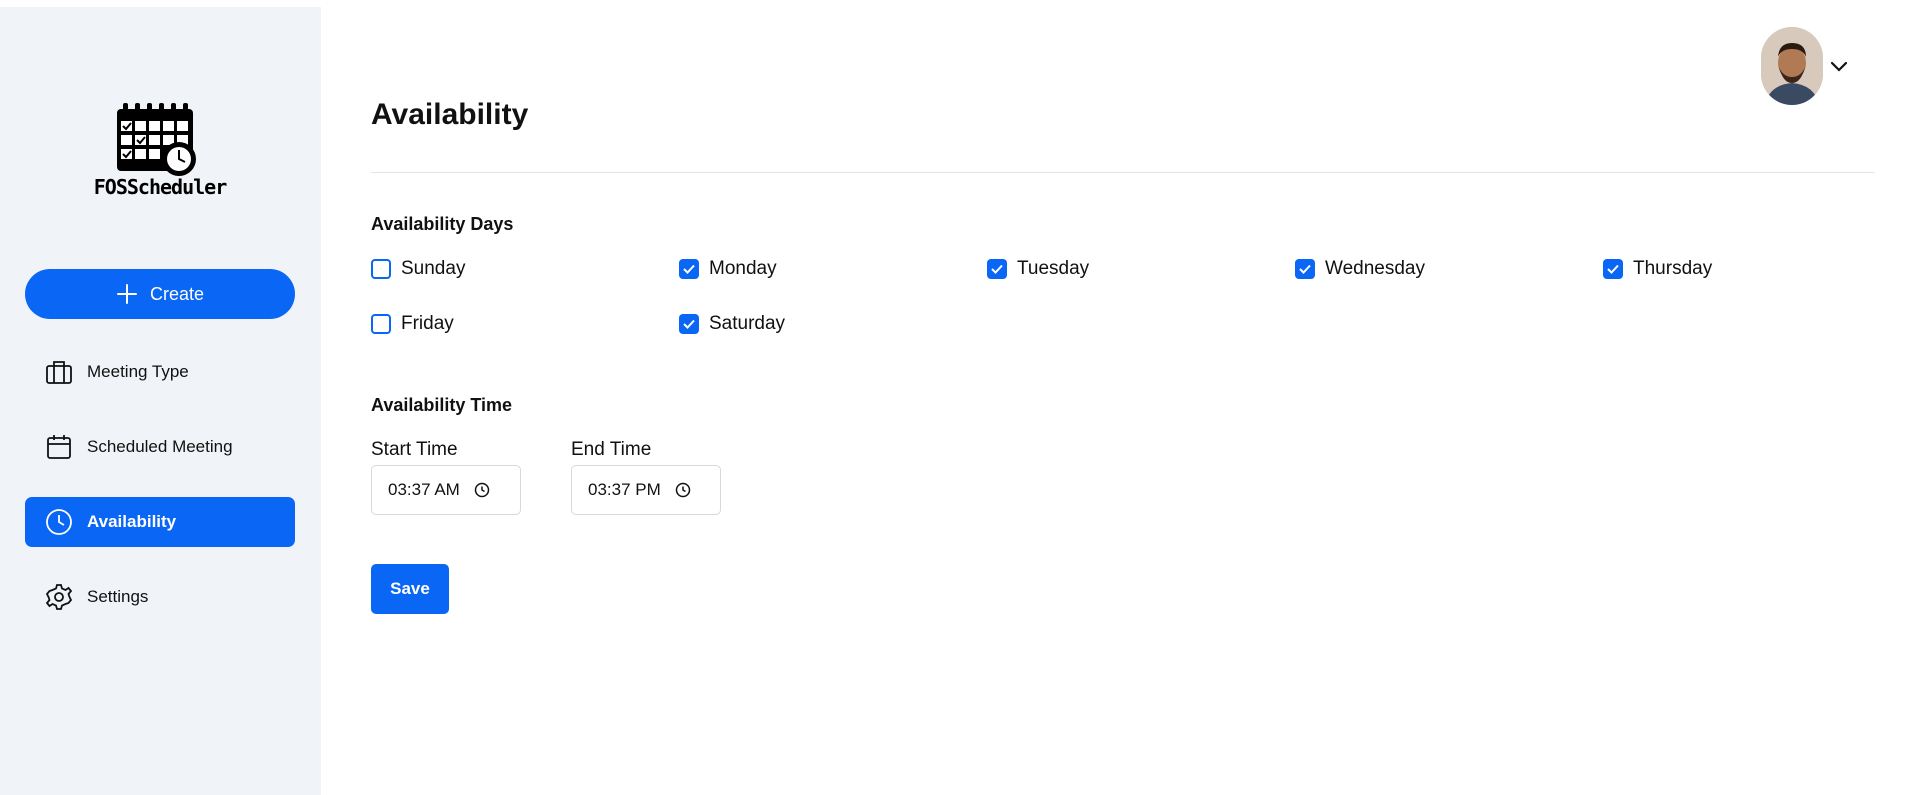 Image resolution: width=1914 pixels, height=795 pixels. What do you see at coordinates (1123, 172) in the screenshot?
I see `divider` at bounding box center [1123, 172].